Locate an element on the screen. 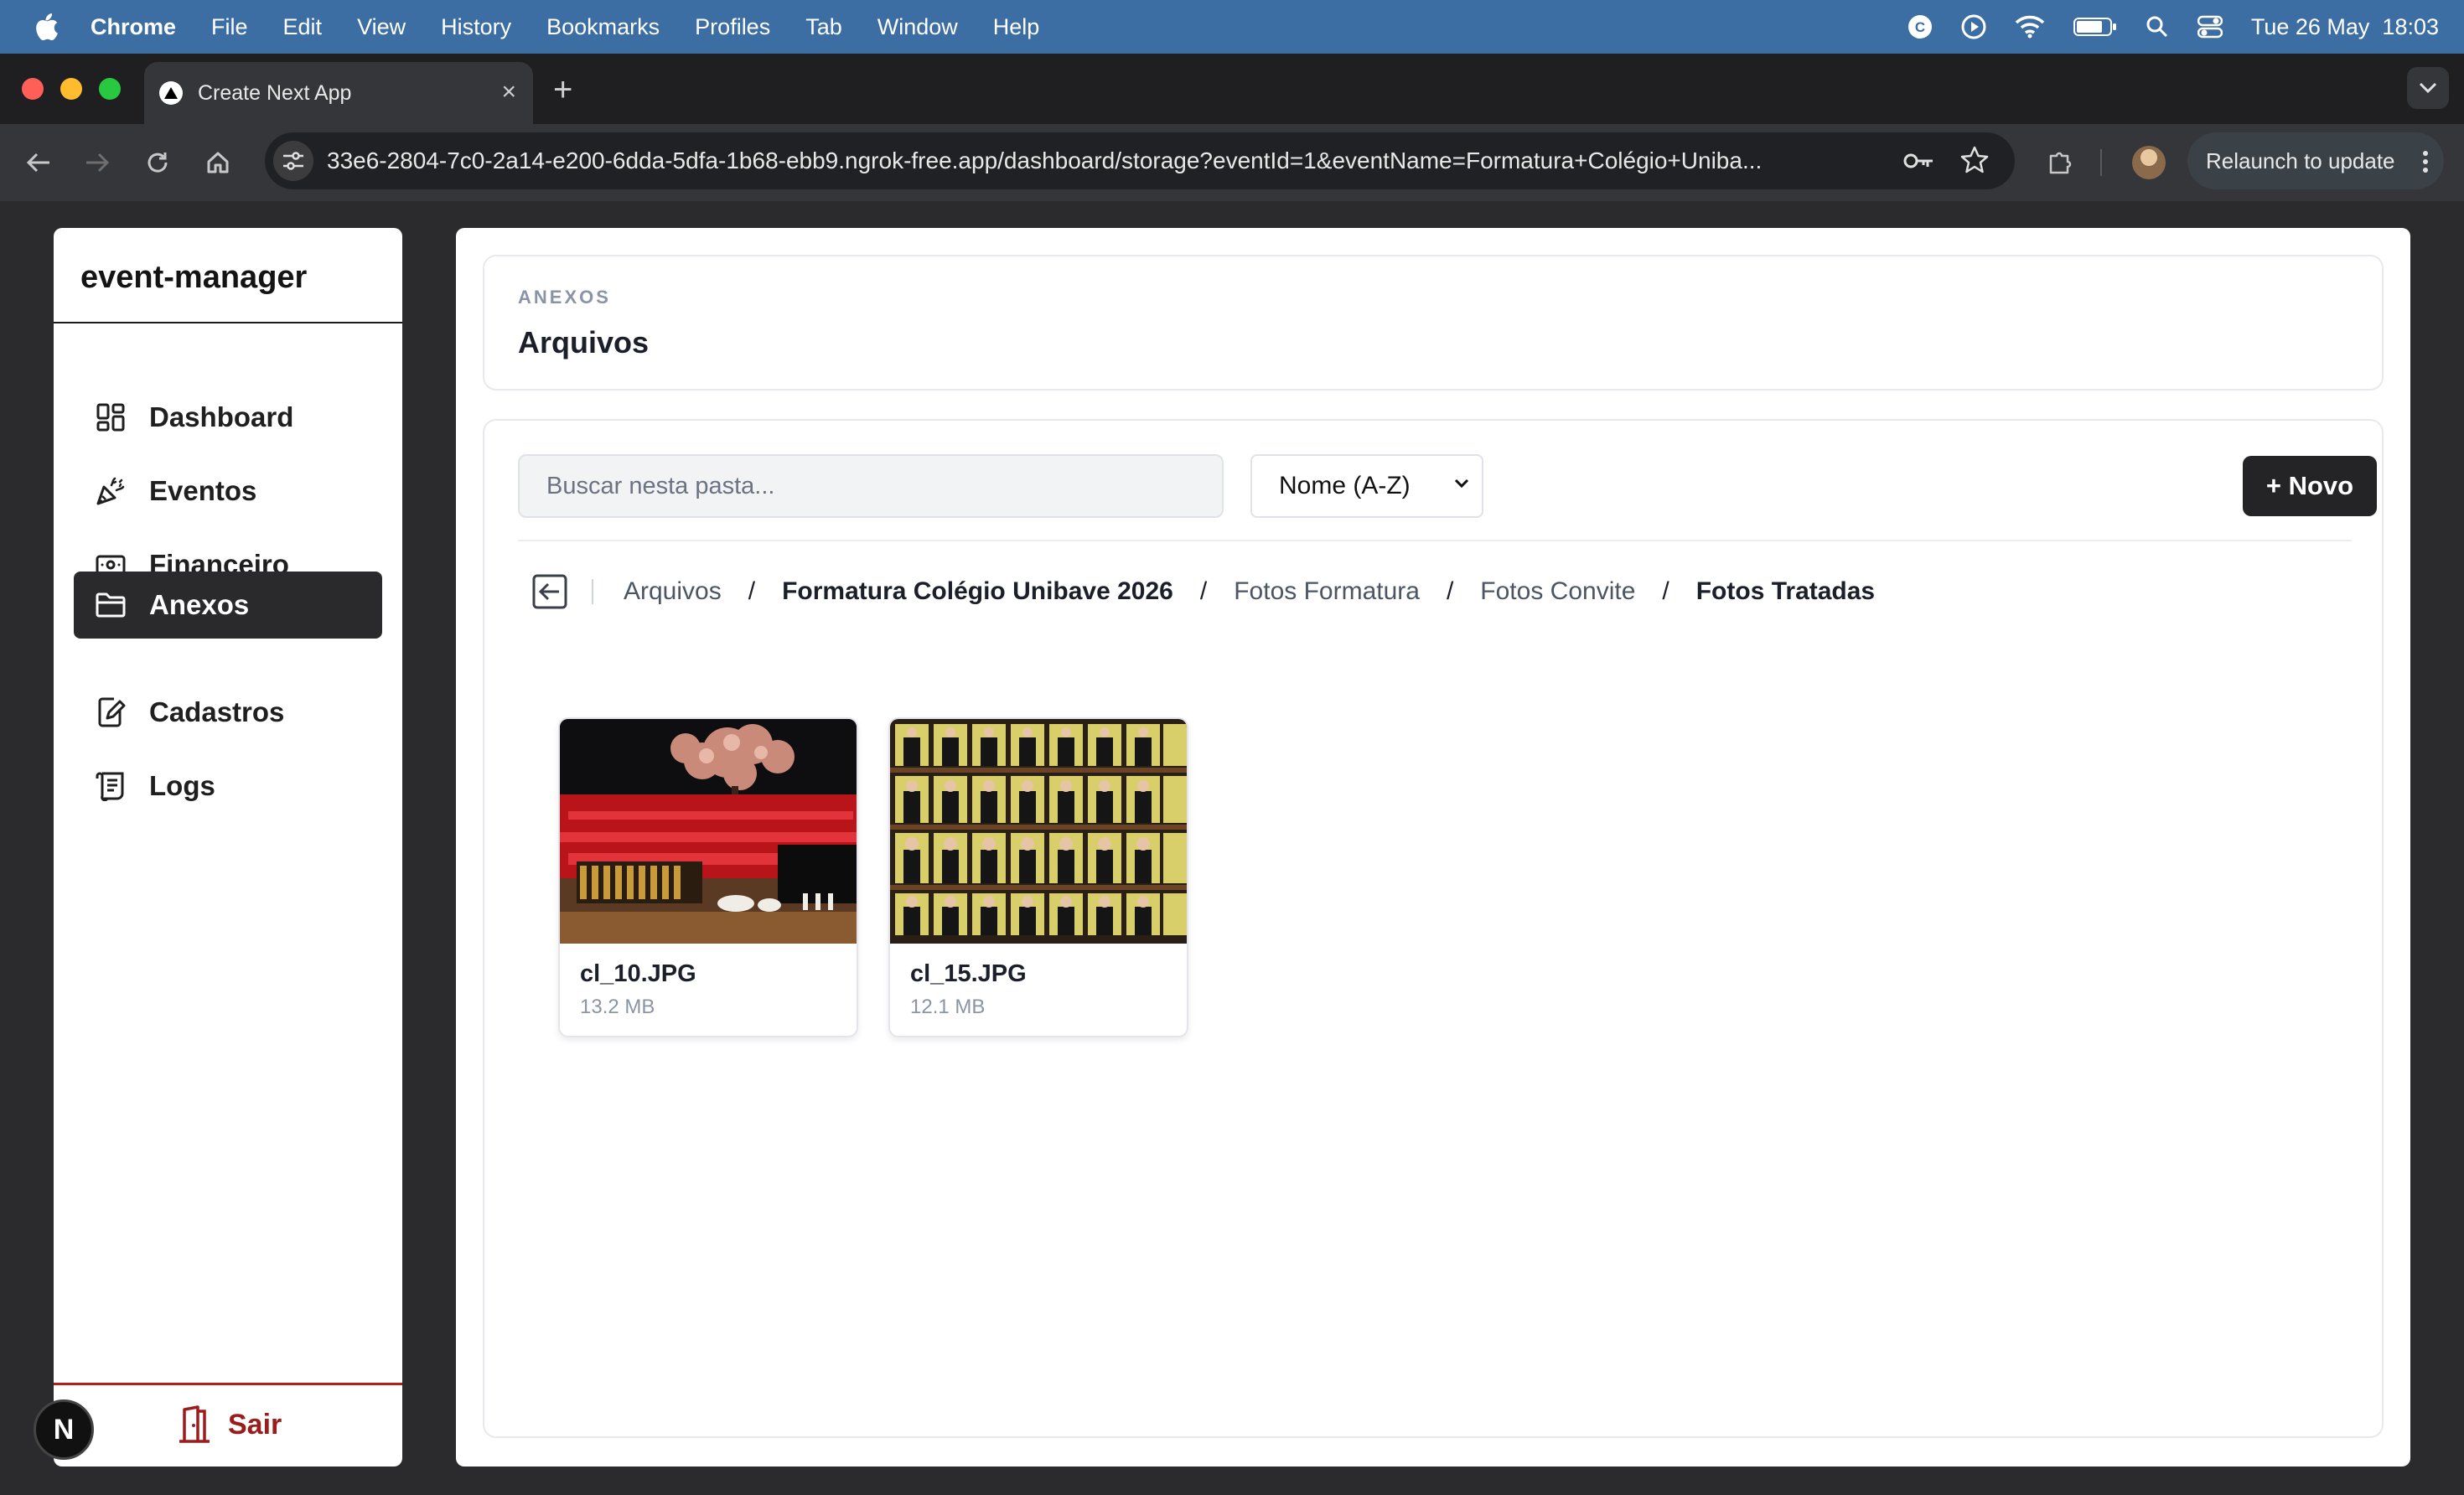  more-vertical-icon is located at coordinates (2425, 162).